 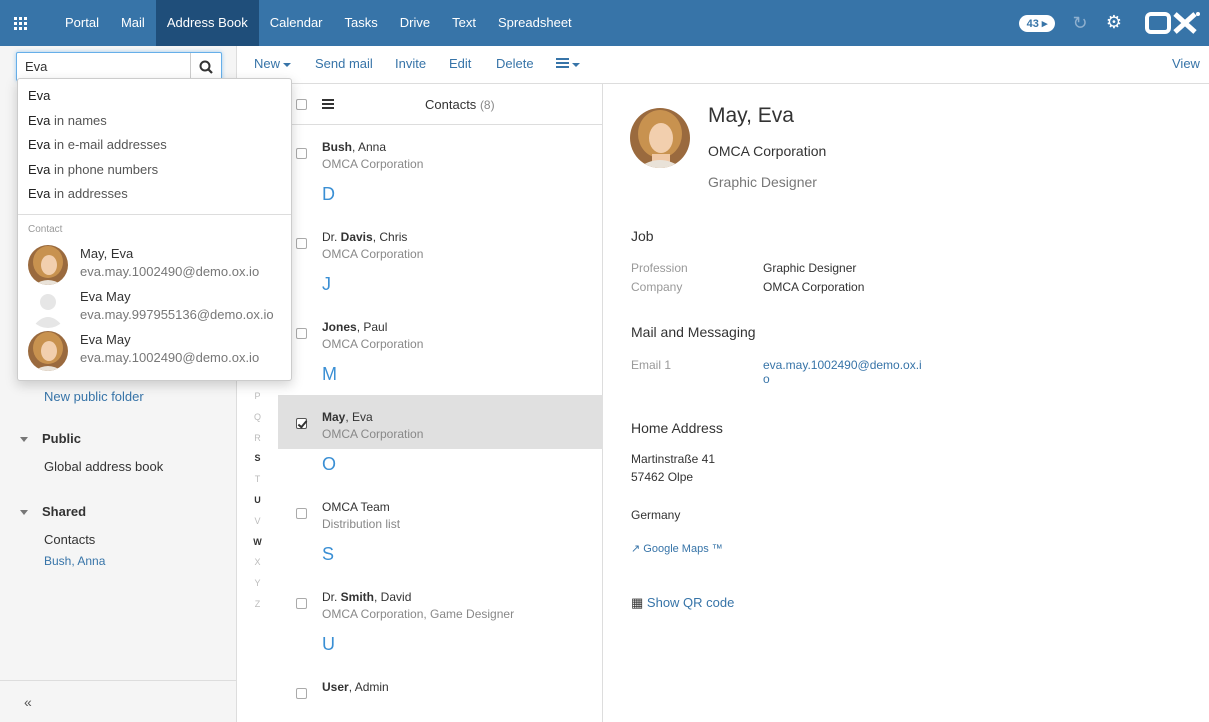 What do you see at coordinates (562, 63) in the screenshot?
I see `more-actions-icon` at bounding box center [562, 63].